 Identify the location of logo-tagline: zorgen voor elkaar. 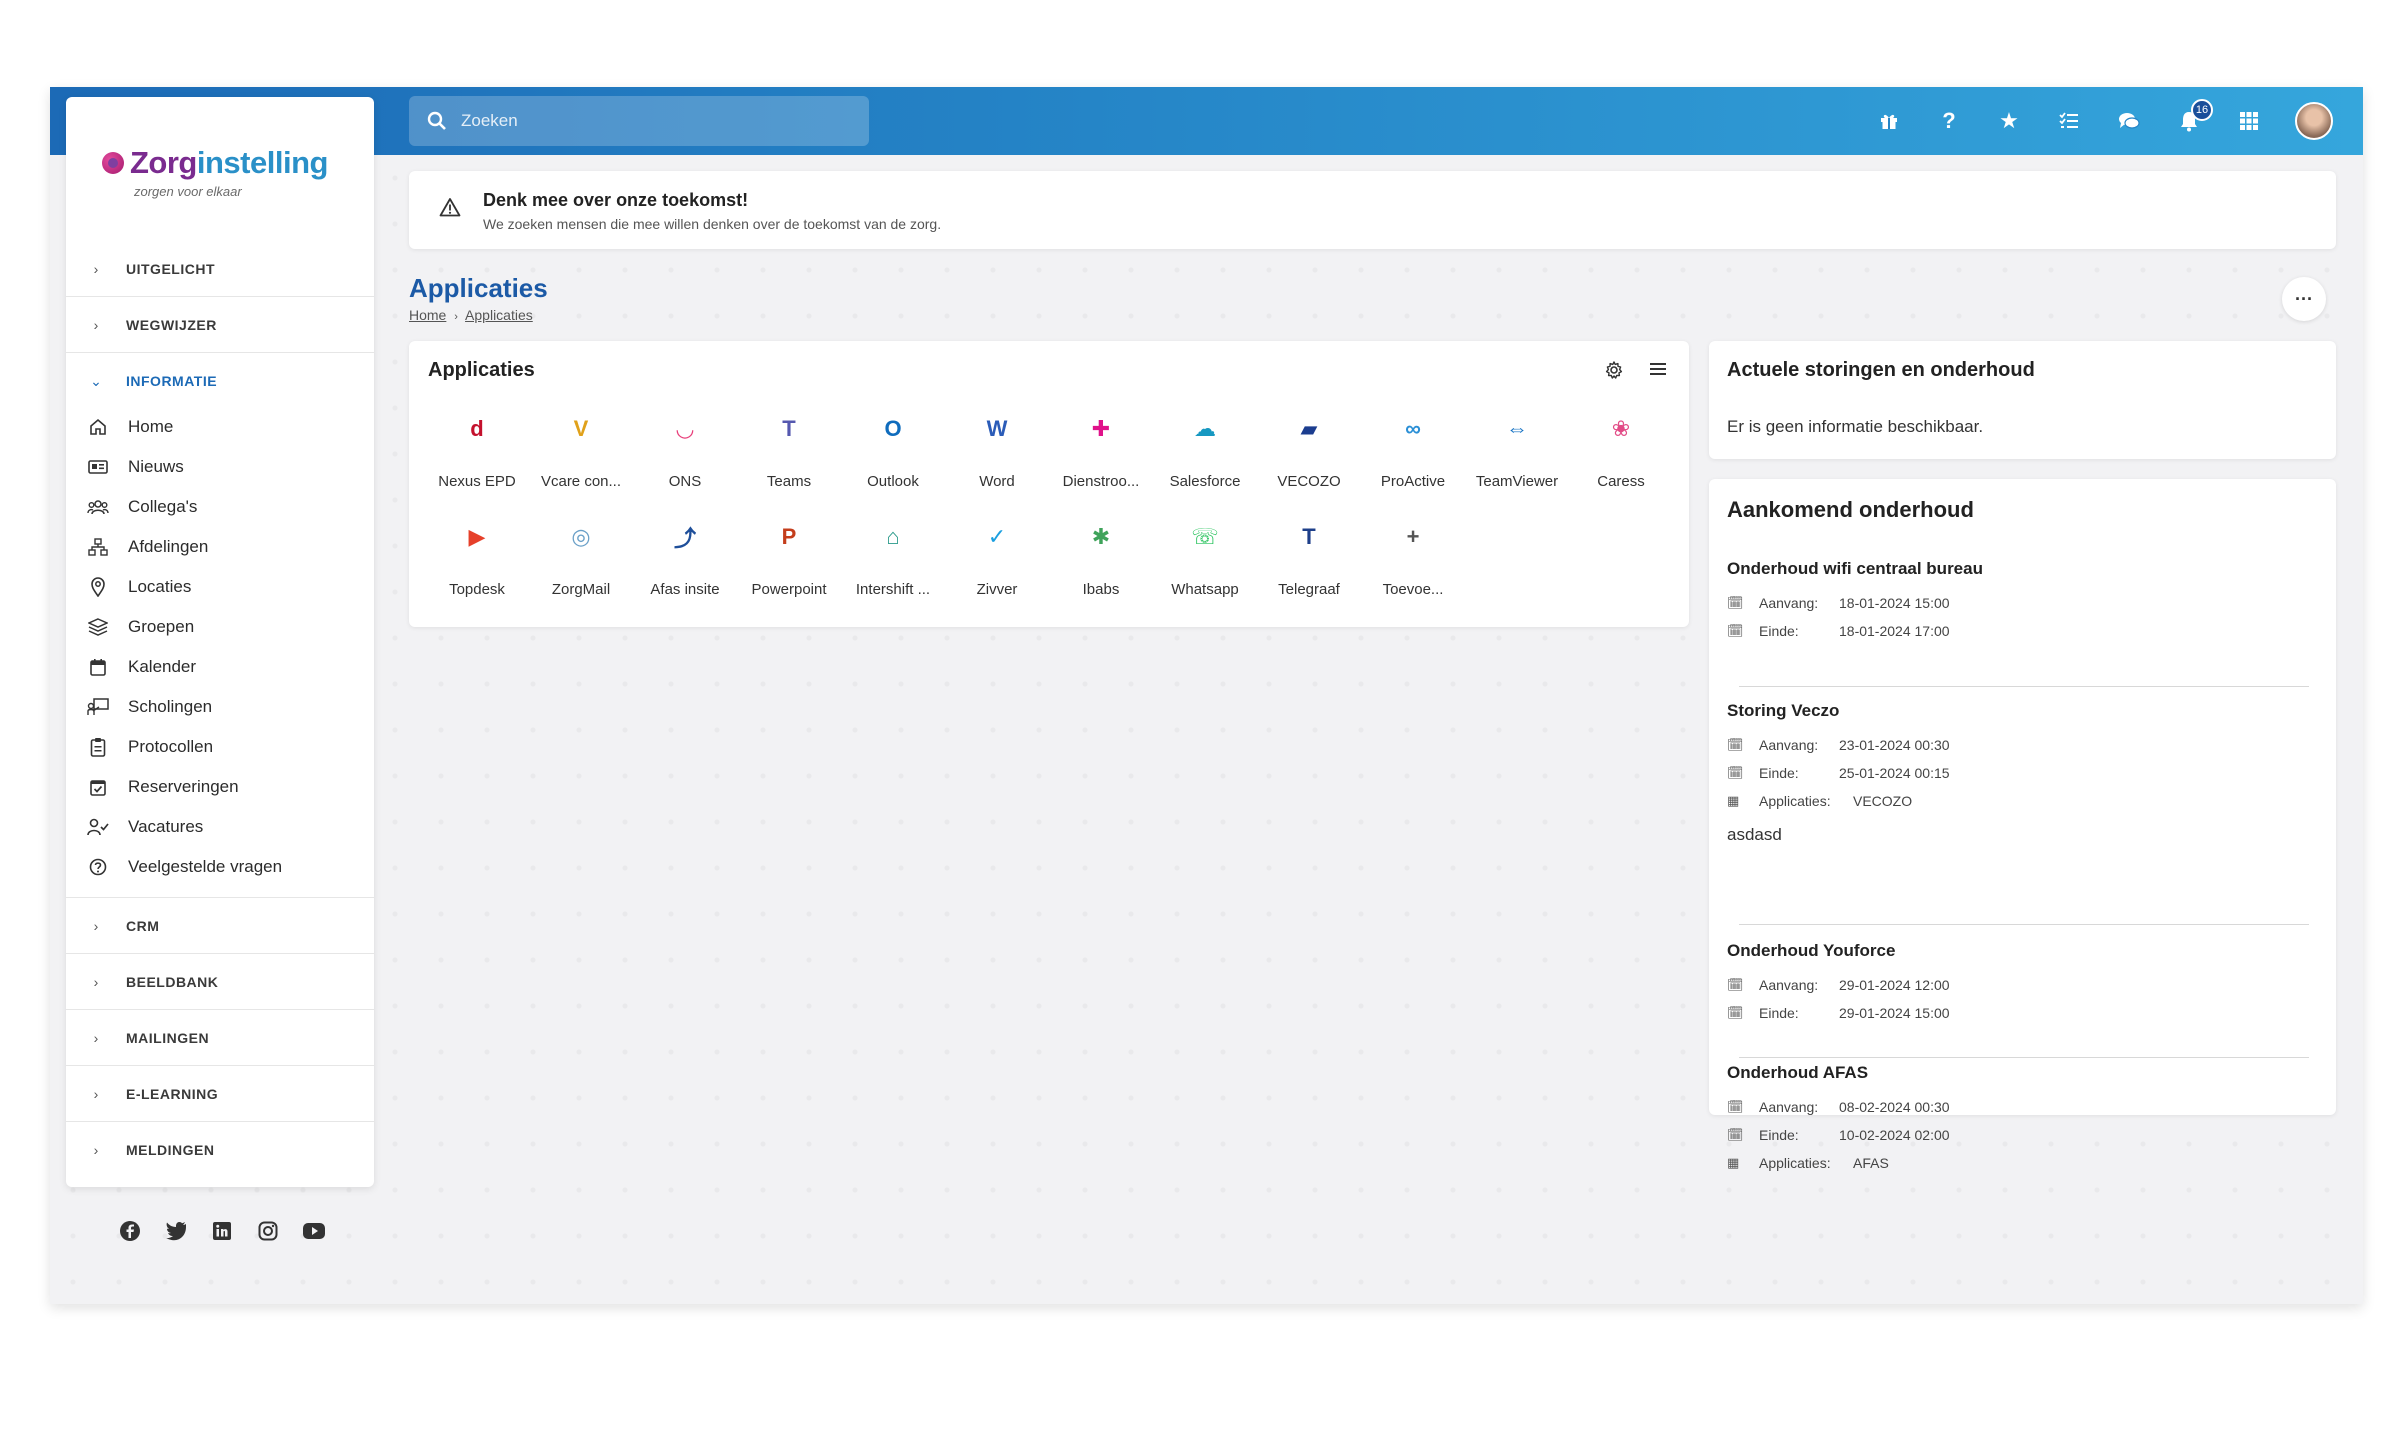
(188, 191).